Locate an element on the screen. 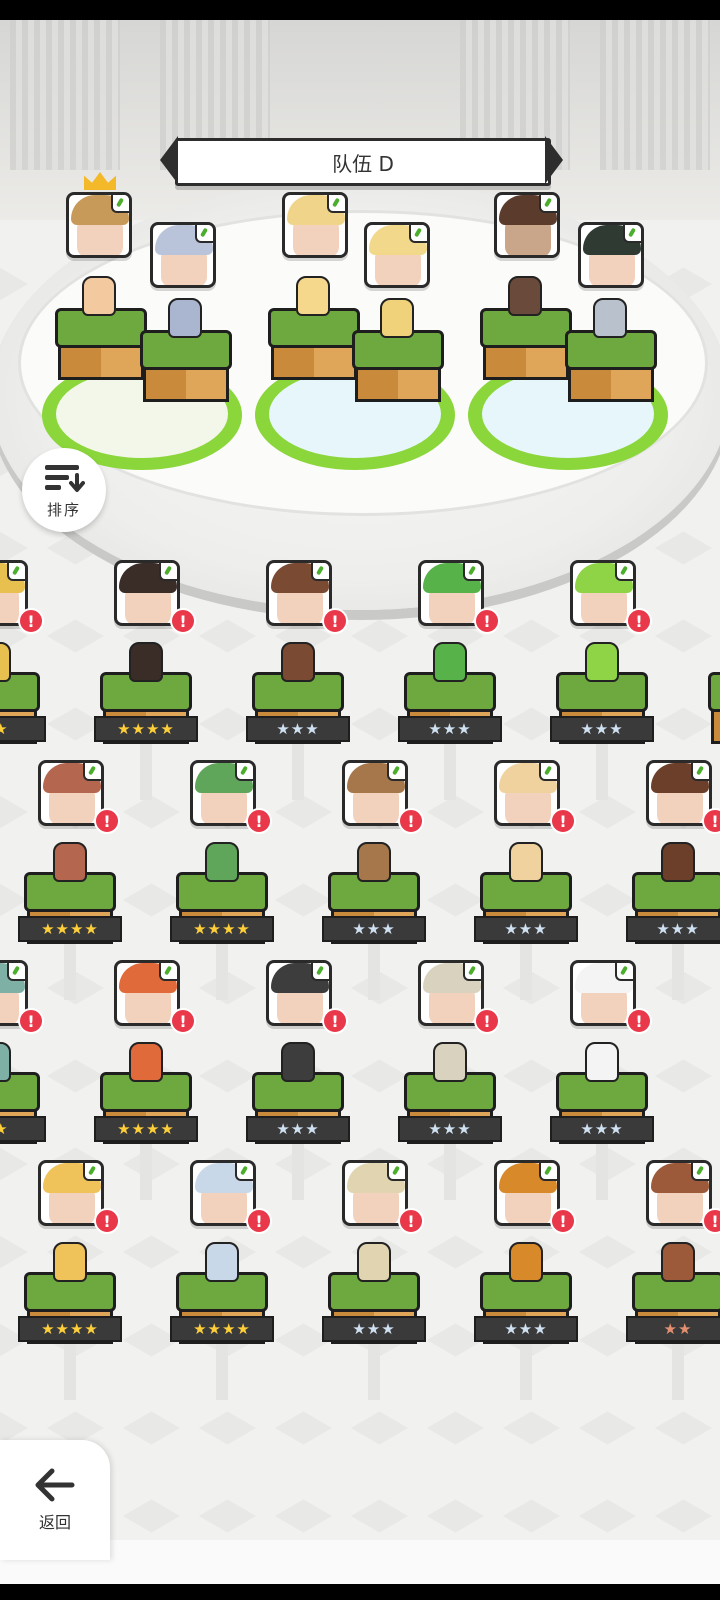  chevron-right-icon is located at coordinates (554, 160).